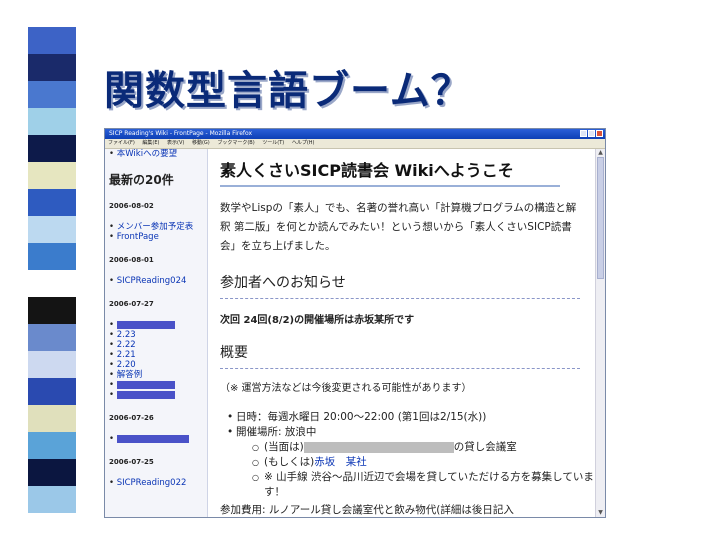  I want to click on window-controls, so click(591, 133).